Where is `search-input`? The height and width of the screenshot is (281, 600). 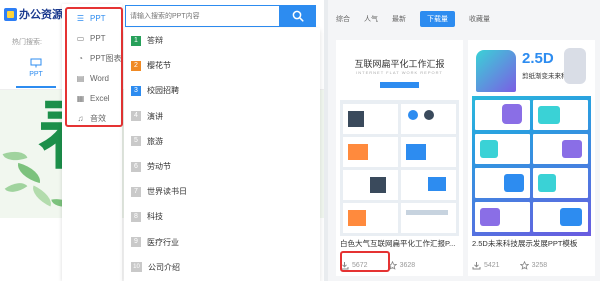
search-input is located at coordinates (202, 16).